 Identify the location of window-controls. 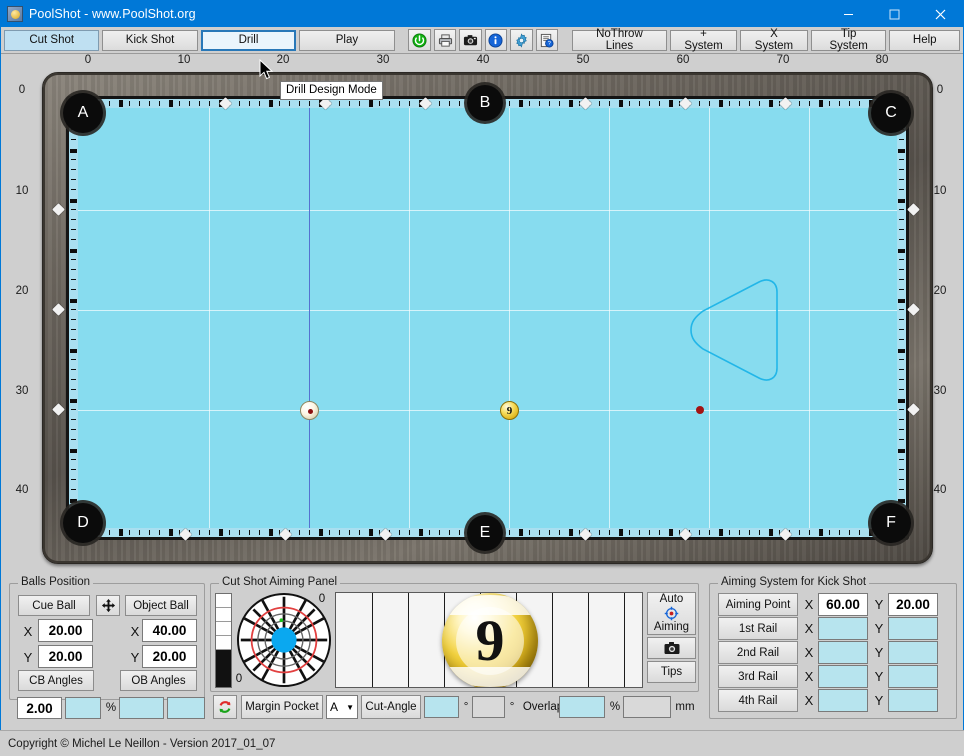
(894, 14).